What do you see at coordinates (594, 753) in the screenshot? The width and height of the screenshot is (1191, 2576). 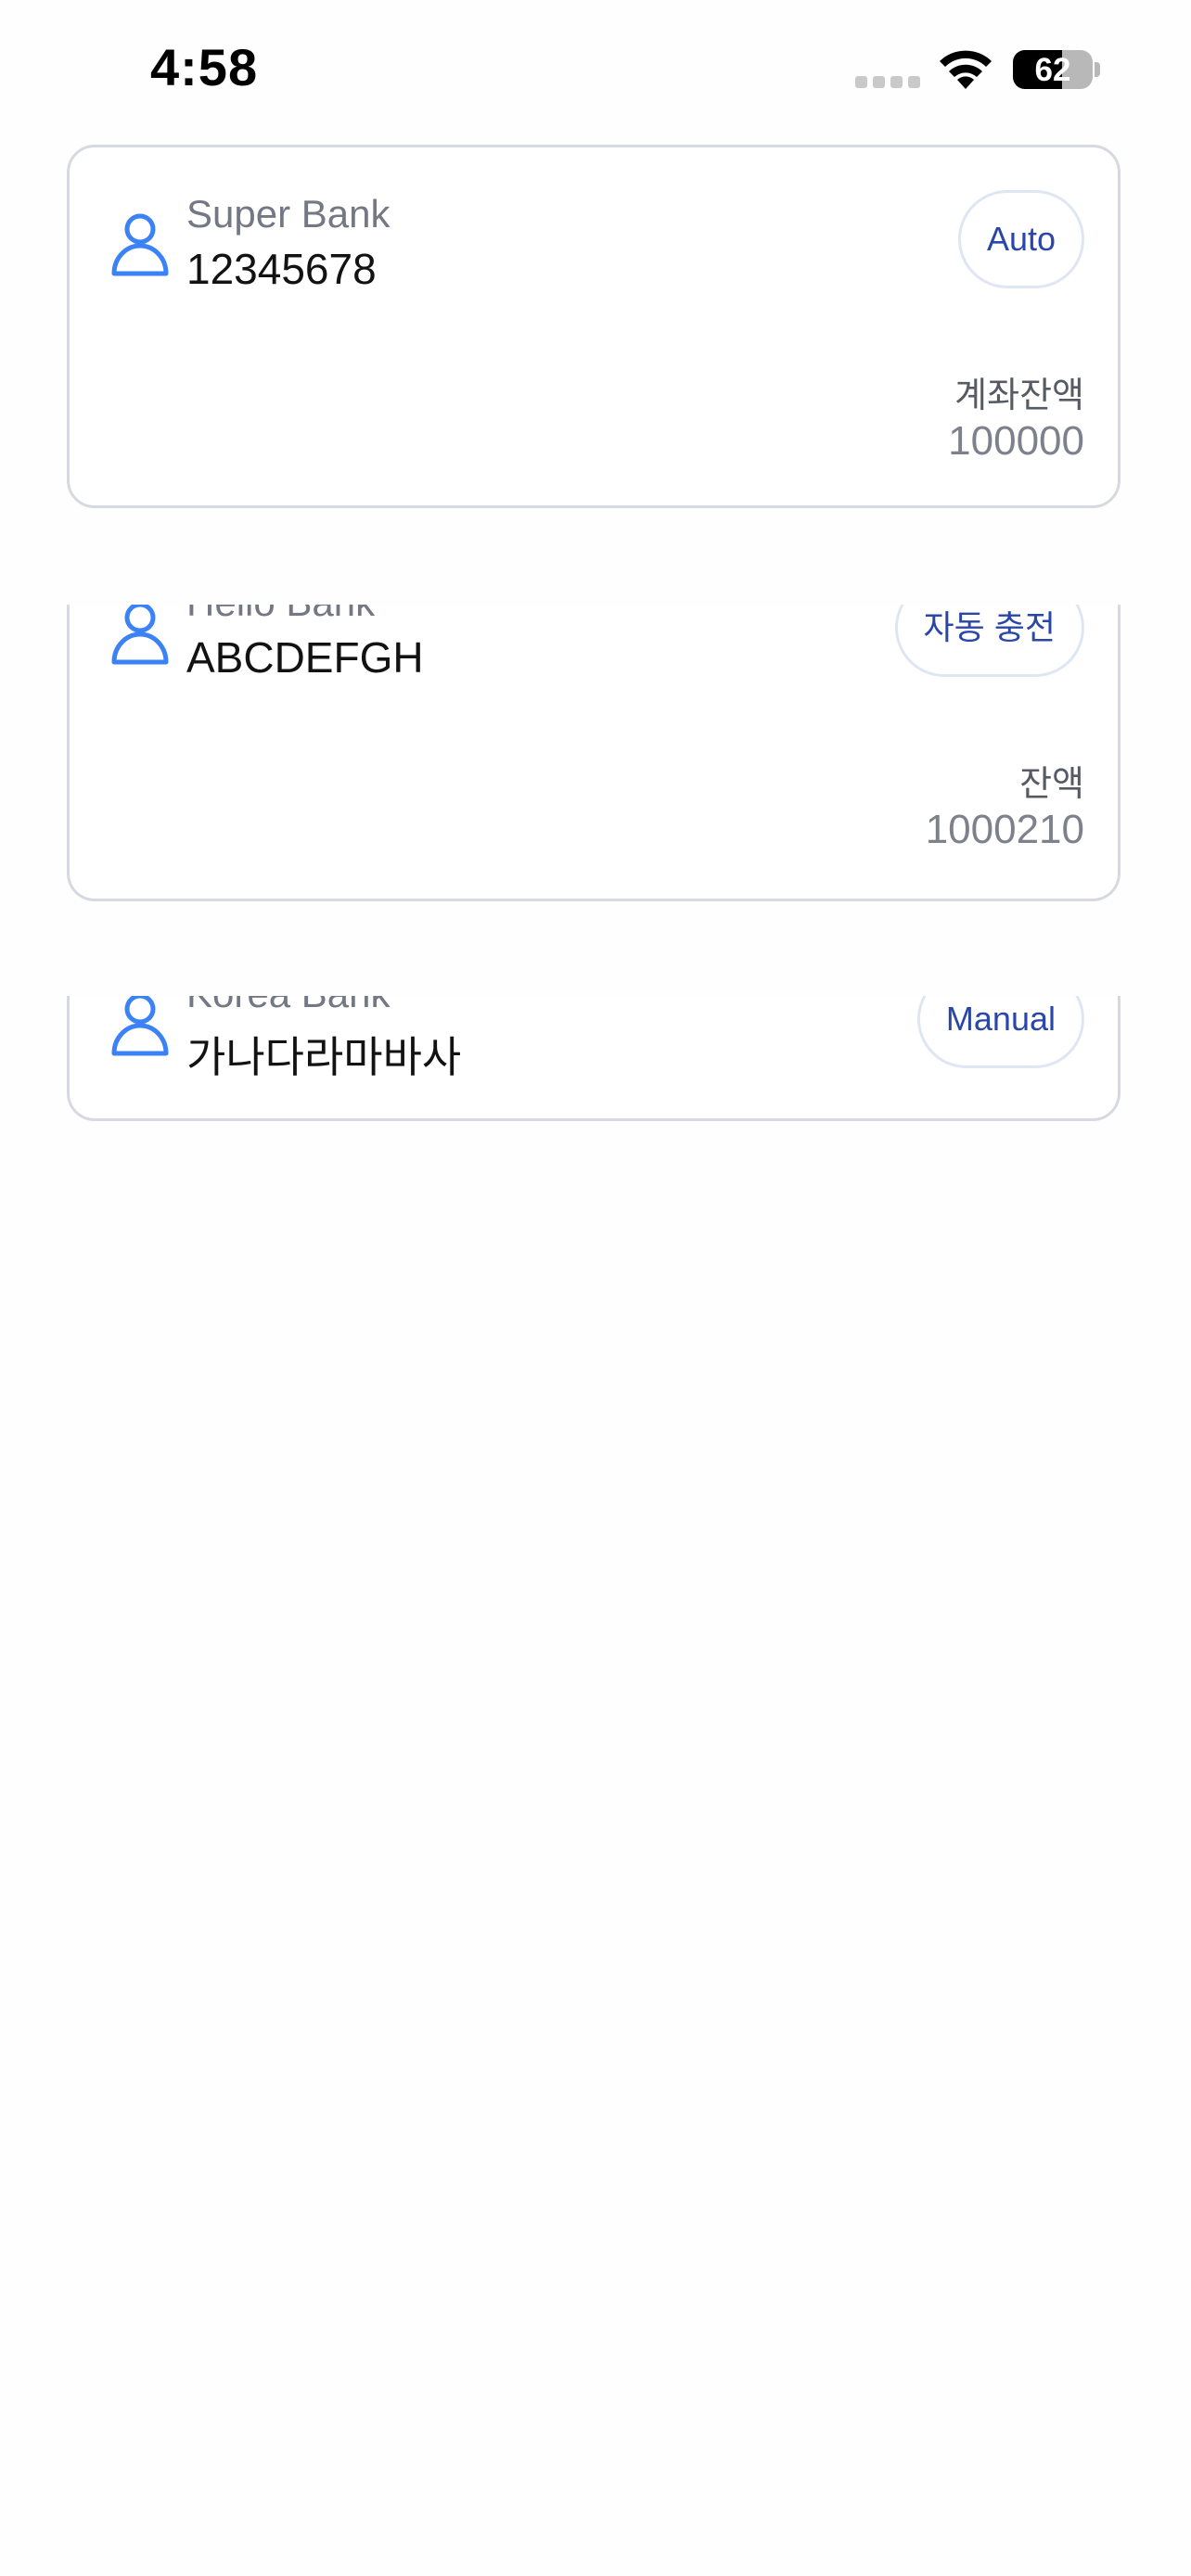 I see `account-card: Hello Bank ABCDEFGH 자동 충전 잔액 1000210` at bounding box center [594, 753].